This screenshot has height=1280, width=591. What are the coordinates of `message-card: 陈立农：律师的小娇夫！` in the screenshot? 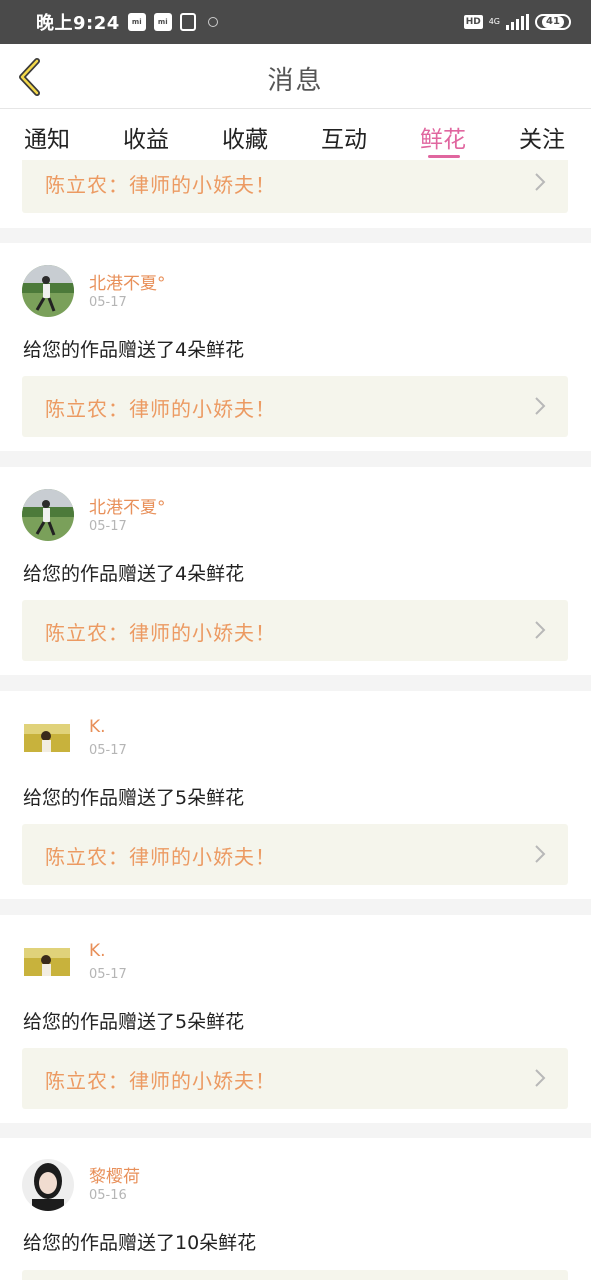 It's located at (295, 194).